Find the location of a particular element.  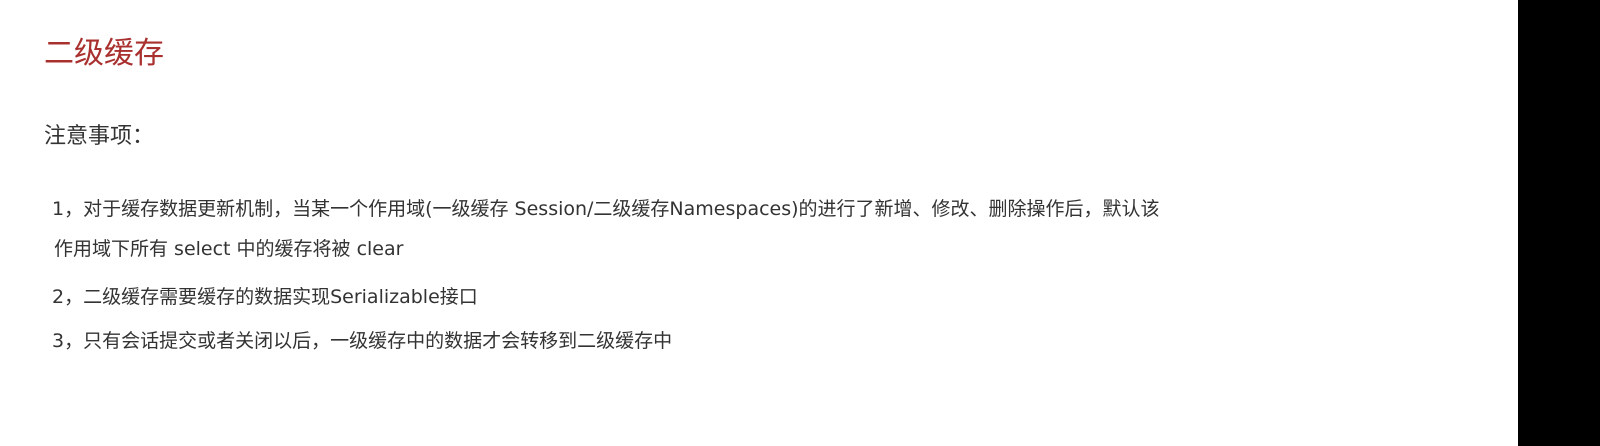

side-black-band is located at coordinates (1559, 223).